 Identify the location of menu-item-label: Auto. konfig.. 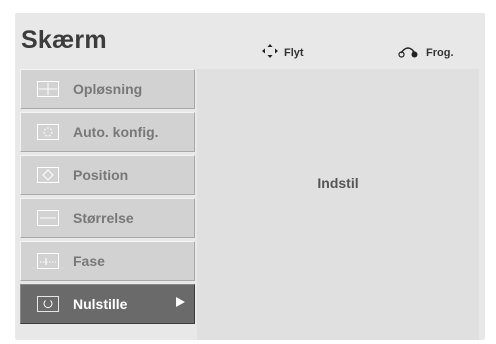
(116, 132).